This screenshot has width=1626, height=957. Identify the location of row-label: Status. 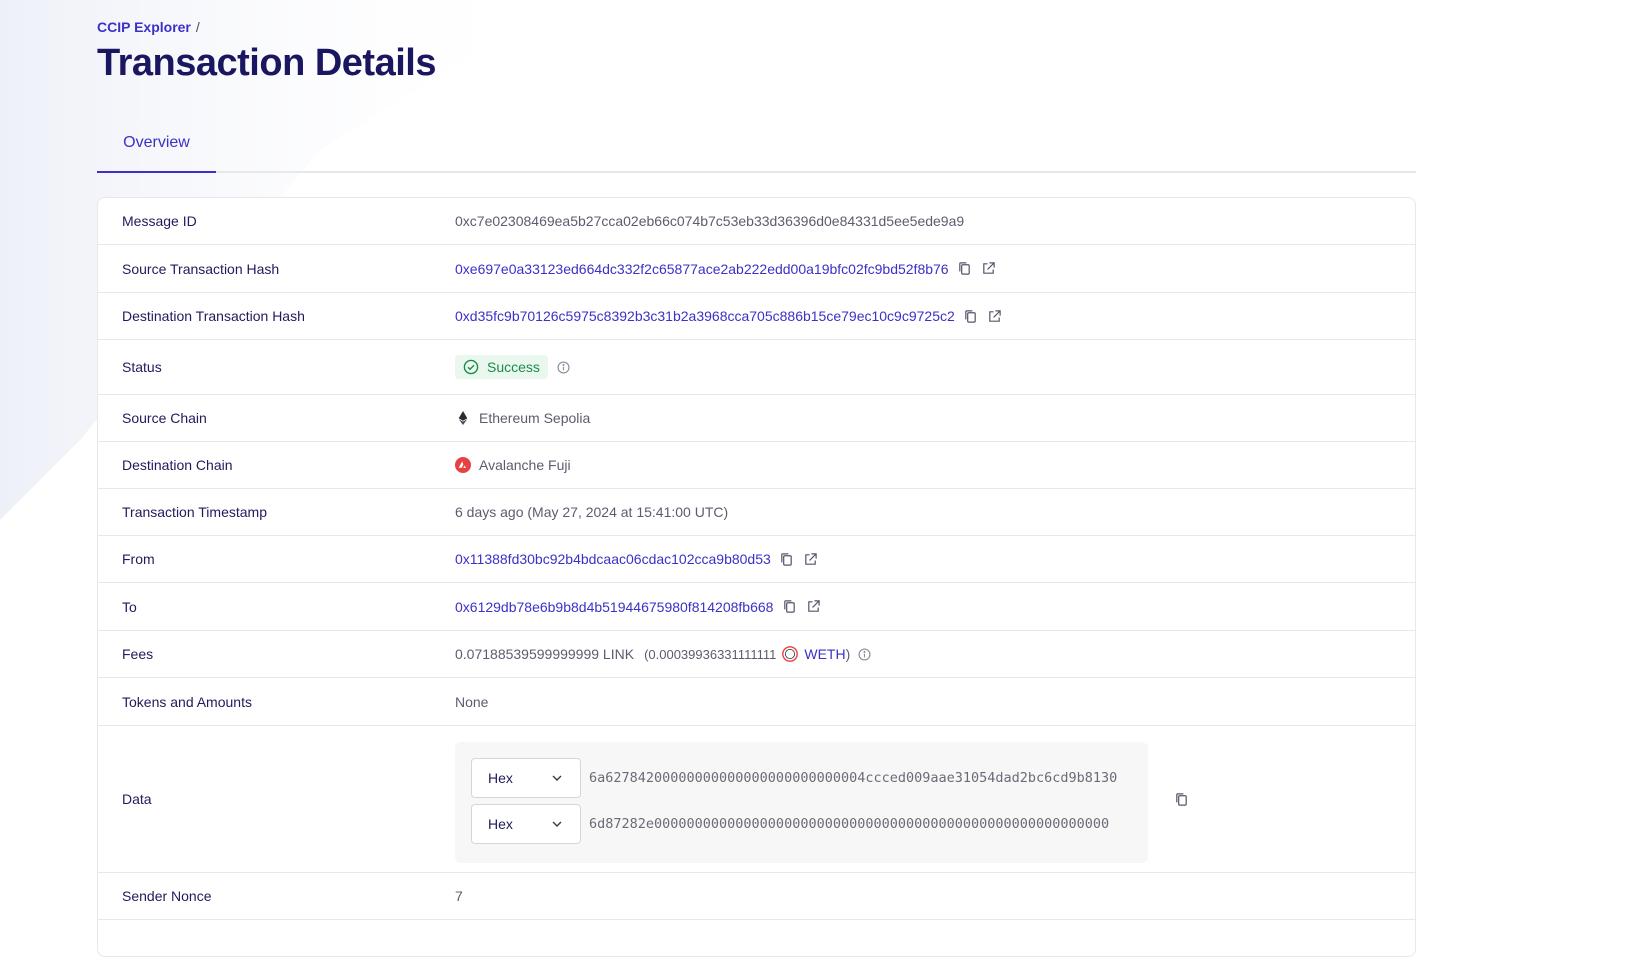
(142, 367).